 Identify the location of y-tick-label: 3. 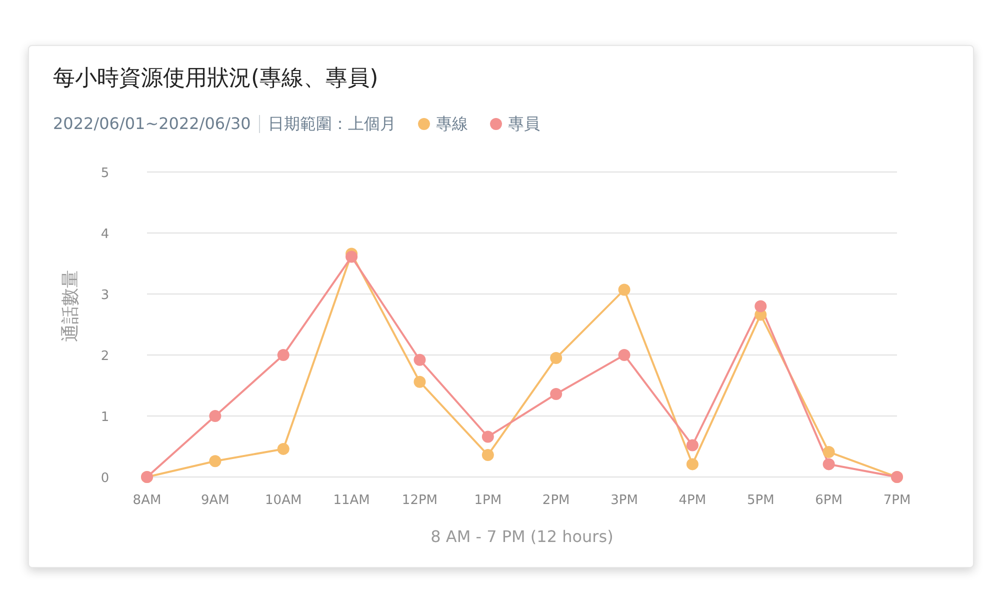
(105, 295).